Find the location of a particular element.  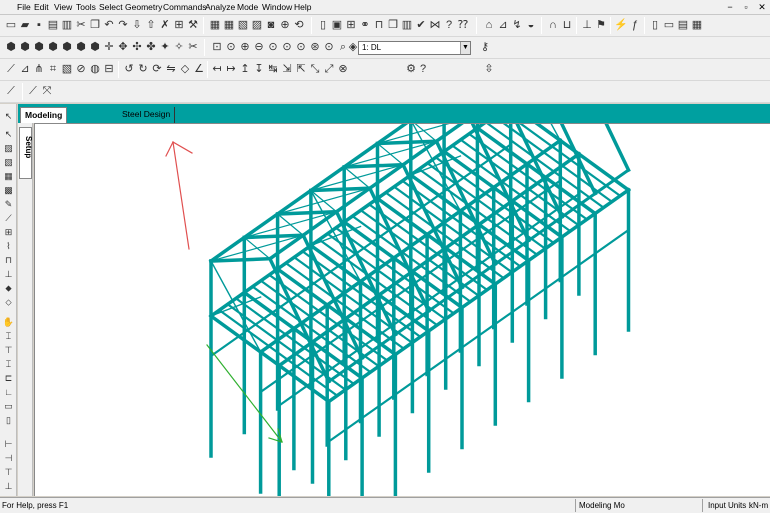

tile-icon: ▦ is located at coordinates (697, 25).